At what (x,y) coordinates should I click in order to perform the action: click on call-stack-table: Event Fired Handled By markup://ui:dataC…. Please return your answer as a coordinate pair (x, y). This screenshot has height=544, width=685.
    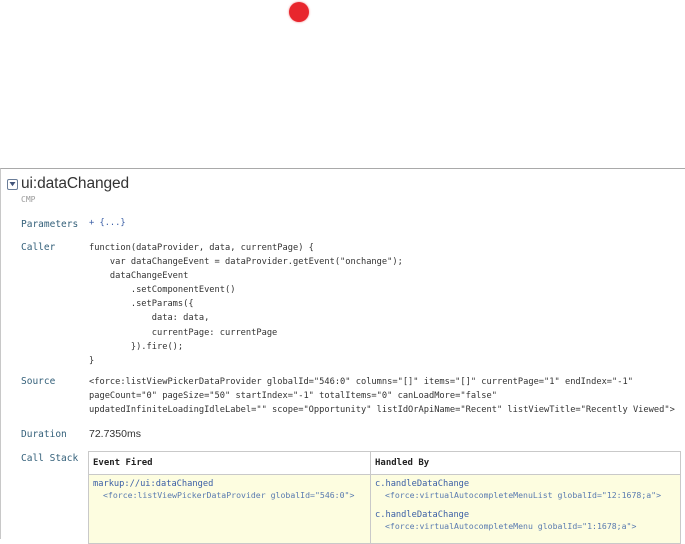
    Looking at the image, I should click on (384, 497).